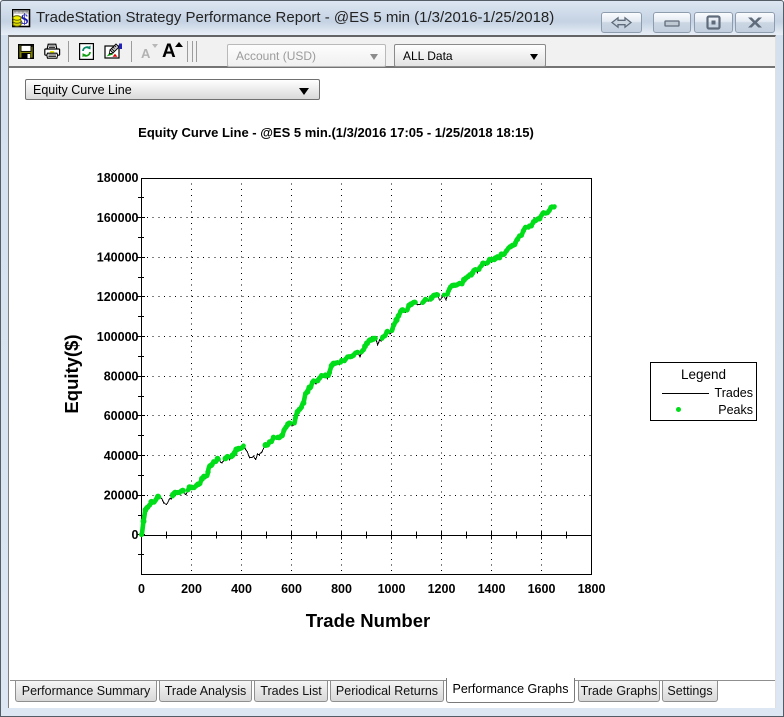 This screenshot has height=717, width=784. I want to click on svg-text: 1800, so click(592, 589).